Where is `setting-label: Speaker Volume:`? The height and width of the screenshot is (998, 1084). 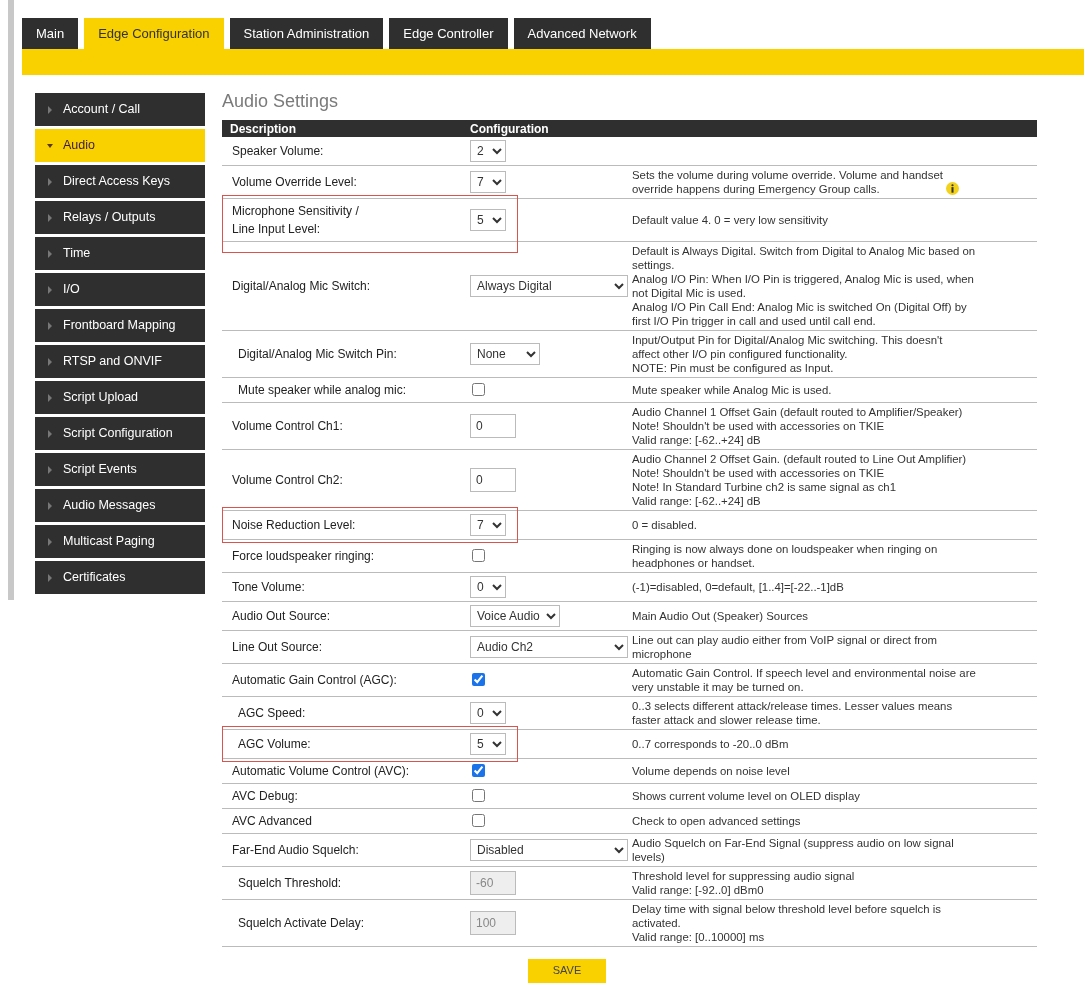 setting-label: Speaker Volume: is located at coordinates (278, 151).